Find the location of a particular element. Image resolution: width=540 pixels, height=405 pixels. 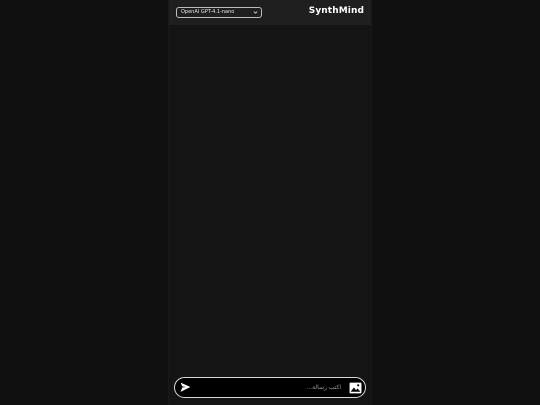

image-icon is located at coordinates (355, 388).